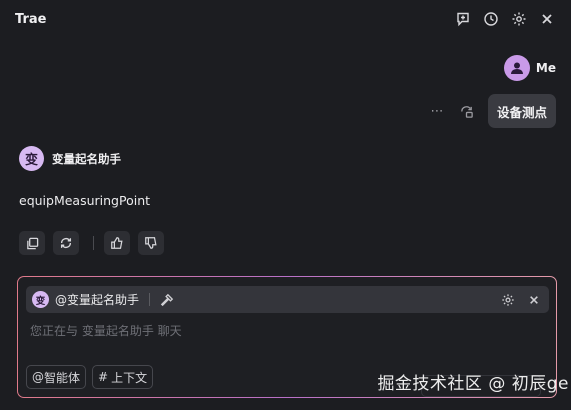 Image resolution: width=571 pixels, height=410 pixels. Describe the element at coordinates (521, 111) in the screenshot. I see `user-message-bubble: 设备测点` at that location.